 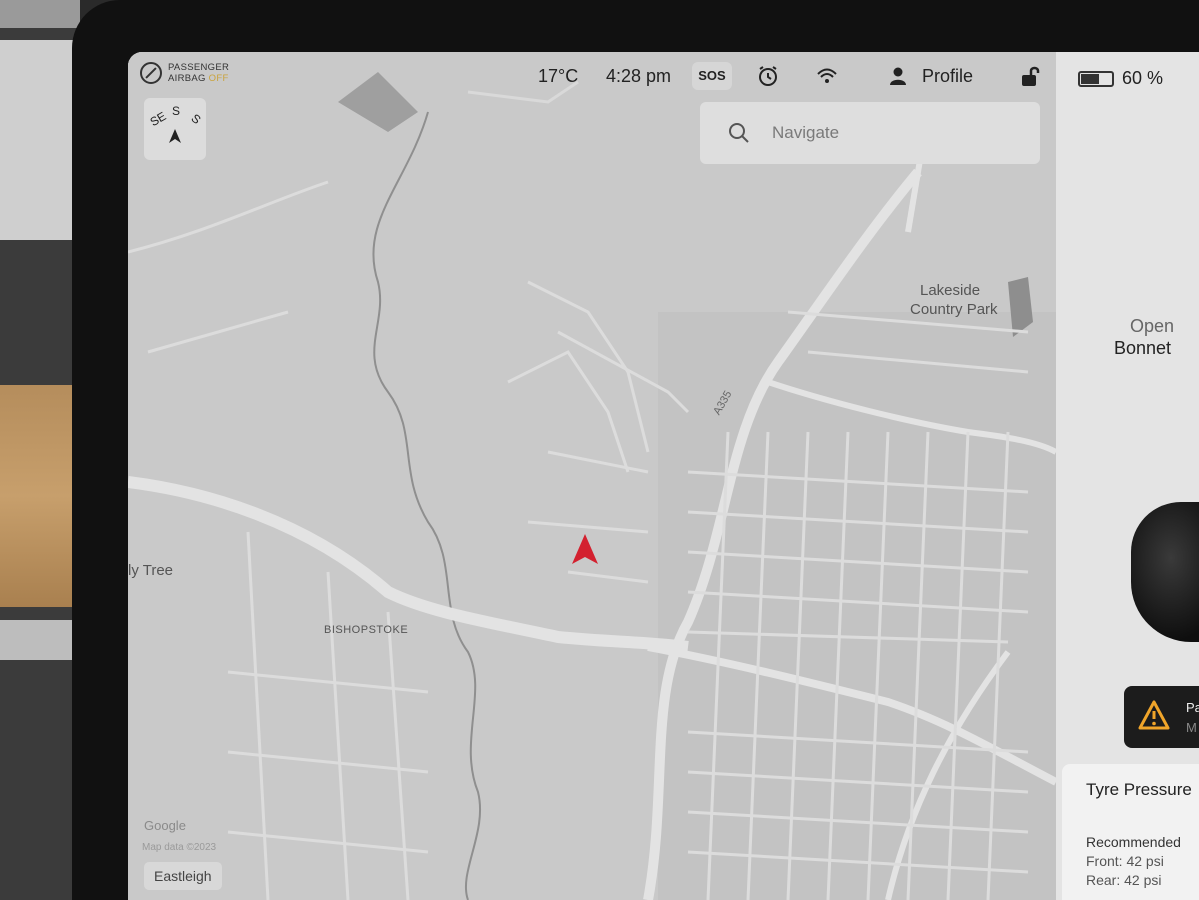 I want to click on environment-trim, so click(x=36, y=640).